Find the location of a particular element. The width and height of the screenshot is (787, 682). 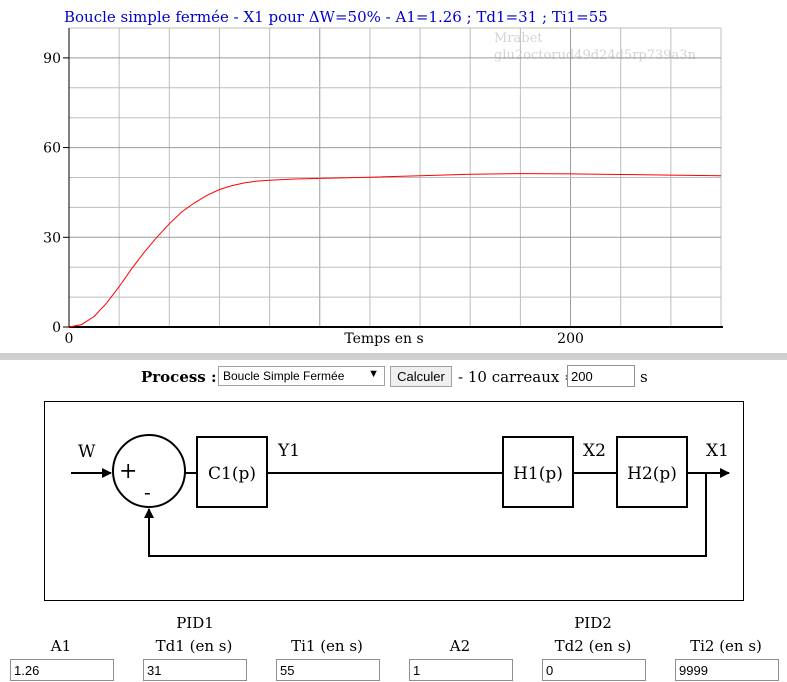

a2-input is located at coordinates (461, 670).